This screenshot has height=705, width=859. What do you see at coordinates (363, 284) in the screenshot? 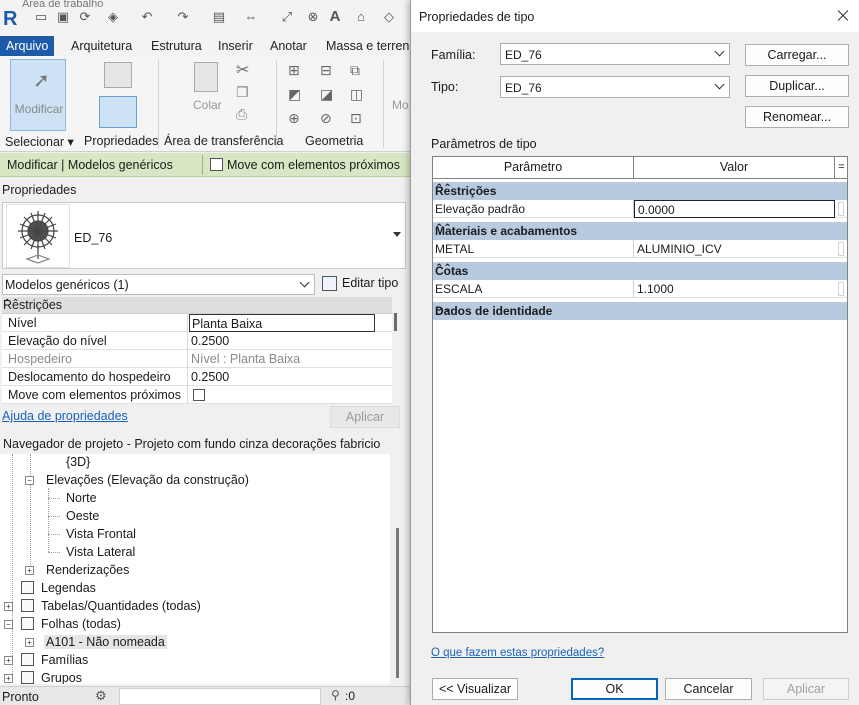
I see `edit-type-button: Editar tipo` at bounding box center [363, 284].